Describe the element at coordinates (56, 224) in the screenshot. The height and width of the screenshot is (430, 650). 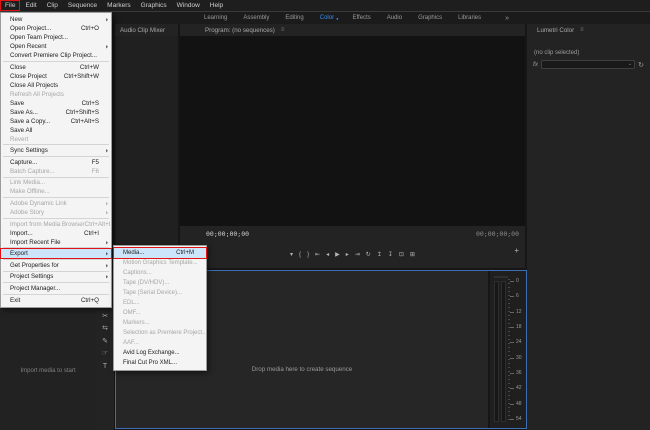
I see `file-menu-item: Import from Media Browser Ctrl+Alt+I` at that location.